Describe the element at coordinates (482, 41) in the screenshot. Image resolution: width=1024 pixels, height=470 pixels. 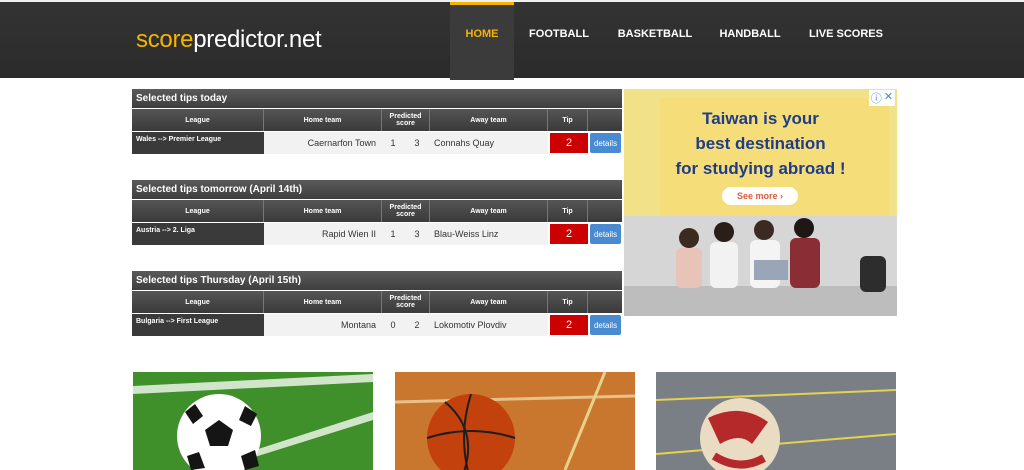
I see `nav-home: HOME` at that location.